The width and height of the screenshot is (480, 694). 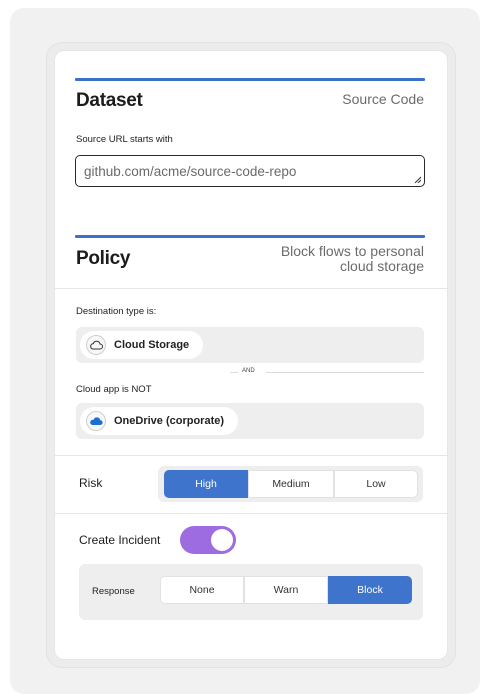 I want to click on cloud-app-label: Cloud app is NOT, so click(x=114, y=389).